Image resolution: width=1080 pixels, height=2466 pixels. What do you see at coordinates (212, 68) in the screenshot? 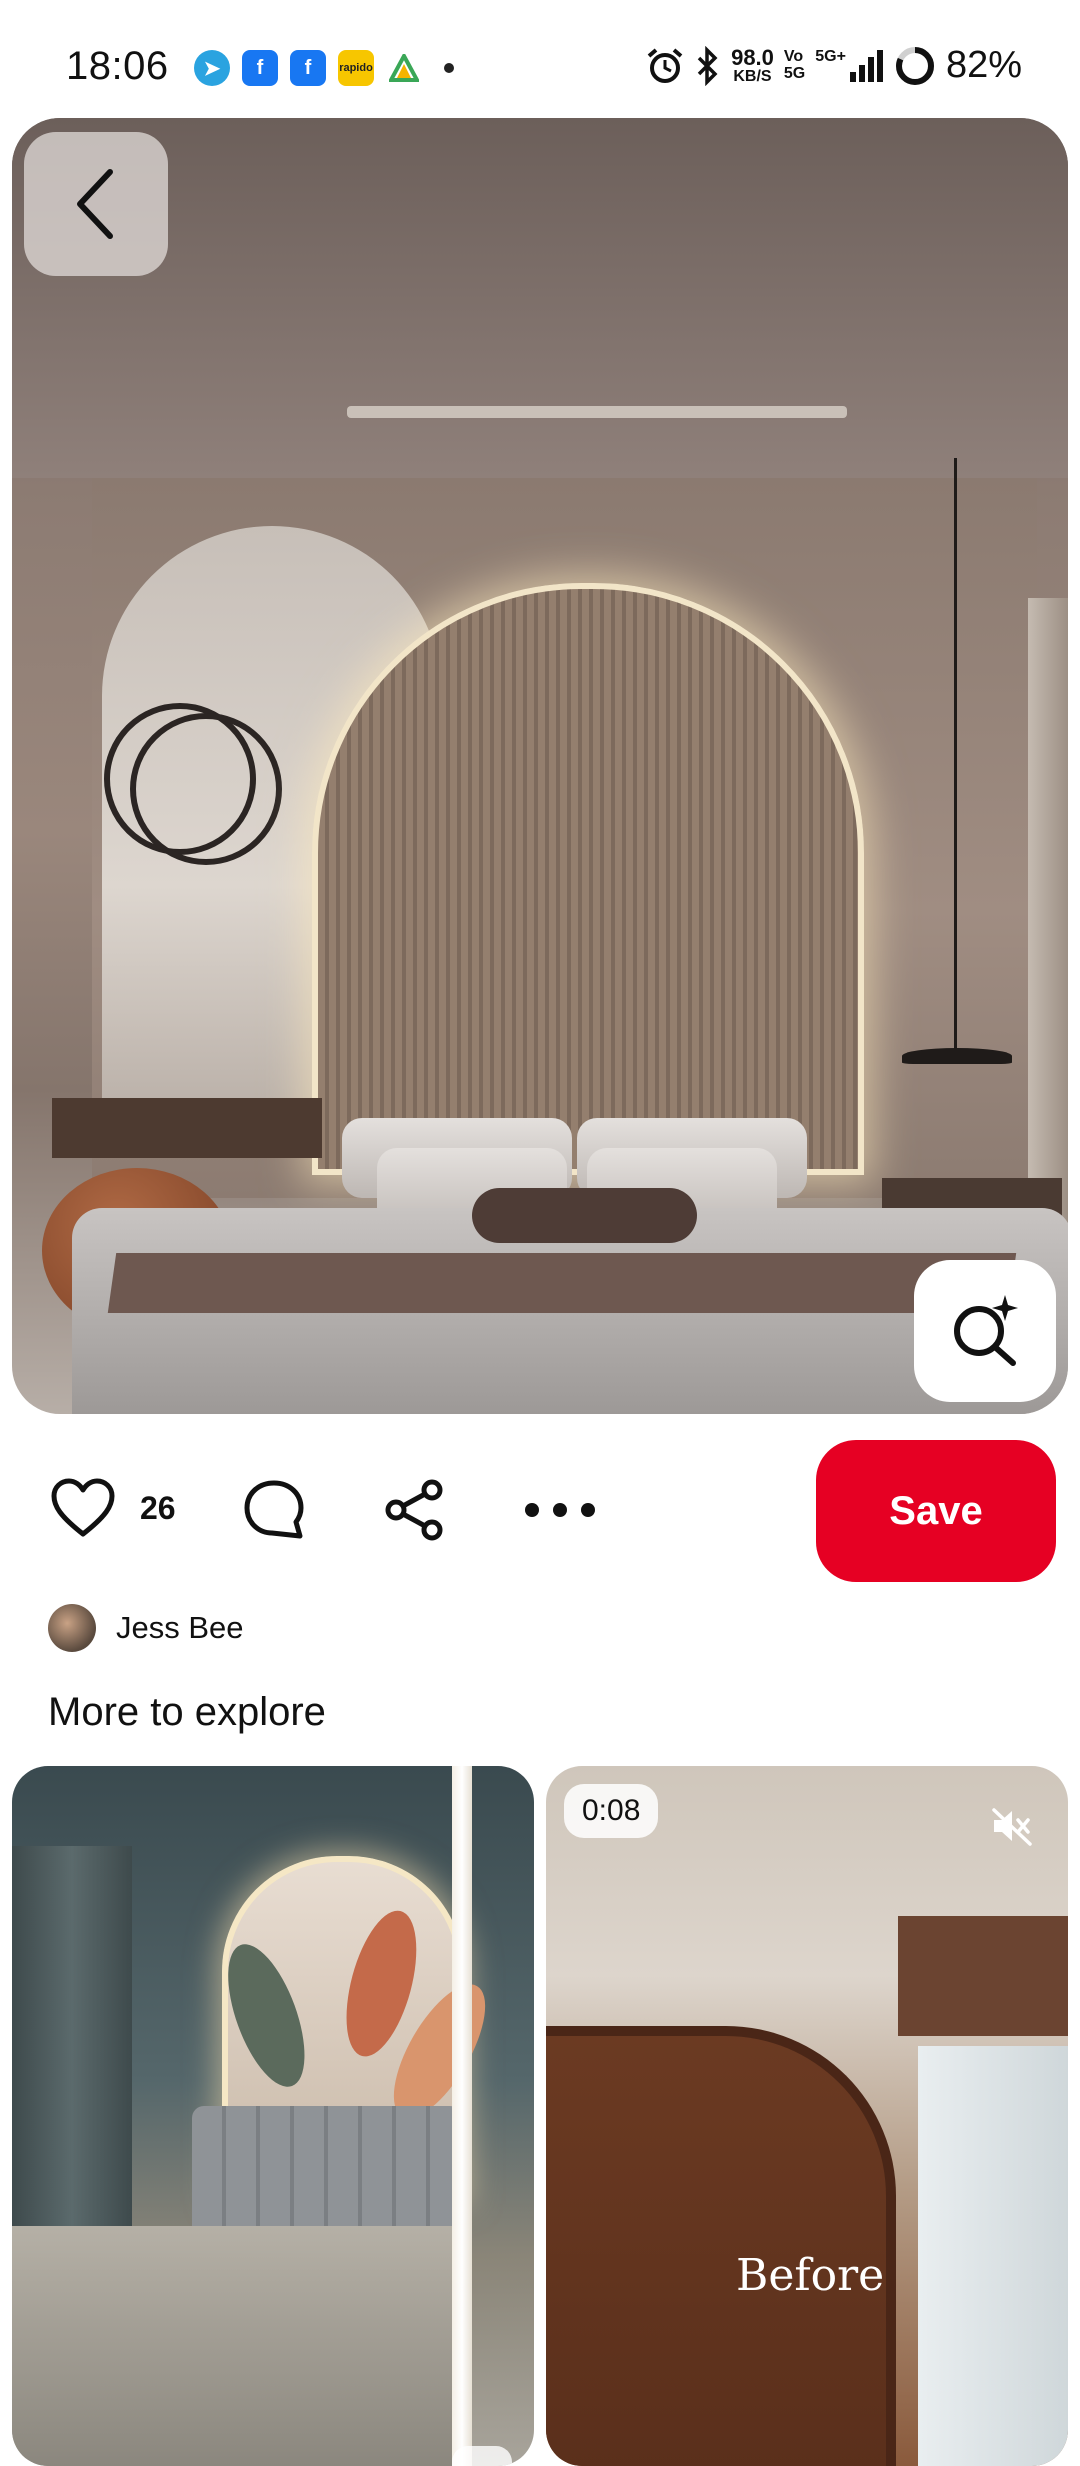
I see `telegram-icon: ➤` at bounding box center [212, 68].